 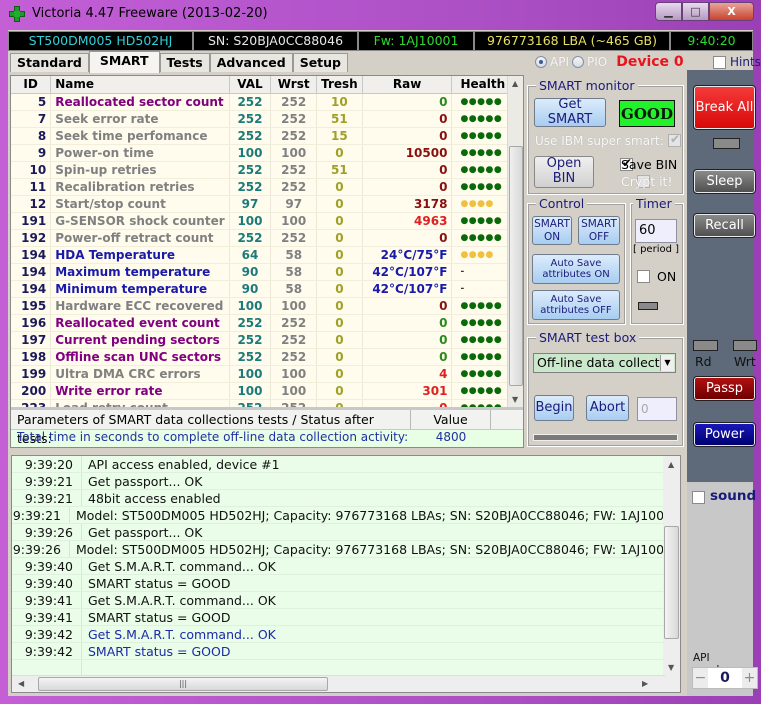 I want to click on table-row: 197 Current pending sectors 252 252 0 0 ●●●●●, so click(x=267, y=340).